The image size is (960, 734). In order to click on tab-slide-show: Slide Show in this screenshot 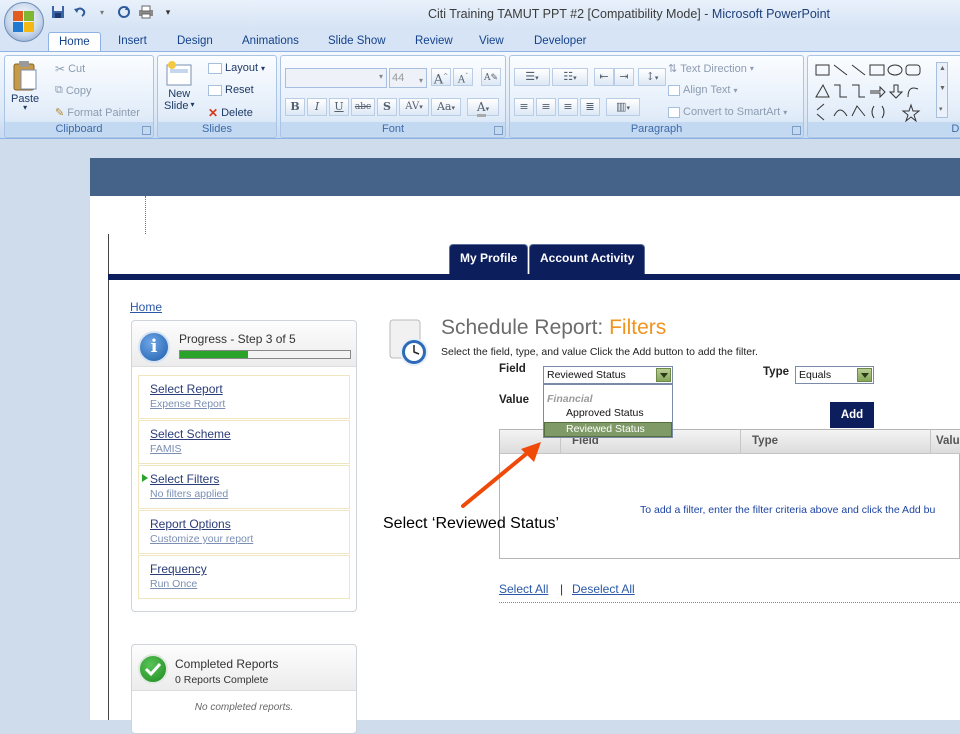, I will do `click(357, 42)`.